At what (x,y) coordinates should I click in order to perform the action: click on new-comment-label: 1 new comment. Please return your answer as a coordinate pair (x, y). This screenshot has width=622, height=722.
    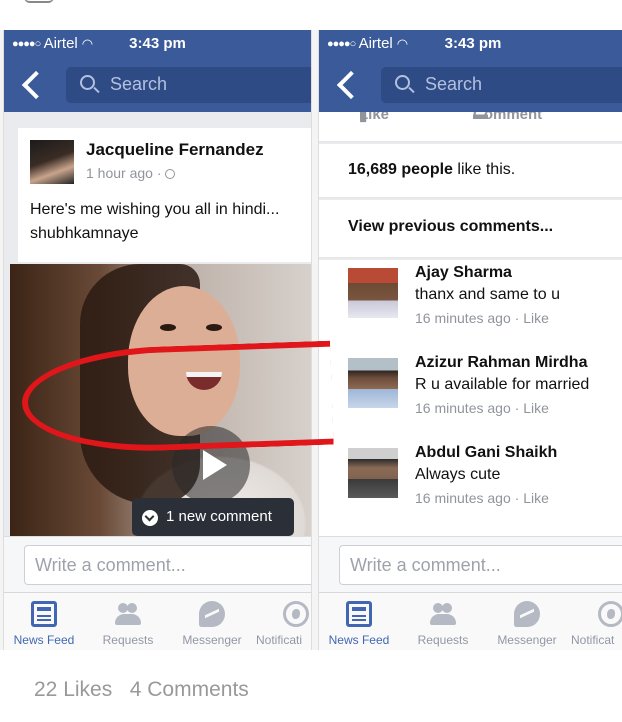
    Looking at the image, I should click on (219, 516).